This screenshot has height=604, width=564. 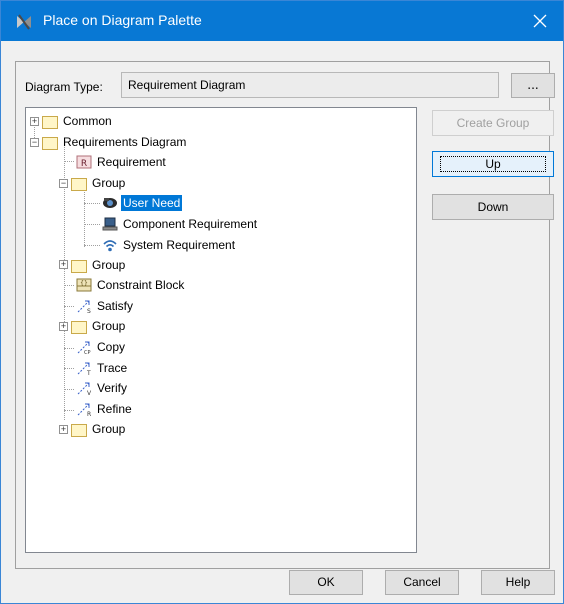 I want to click on down-button: Down, so click(x=493, y=207).